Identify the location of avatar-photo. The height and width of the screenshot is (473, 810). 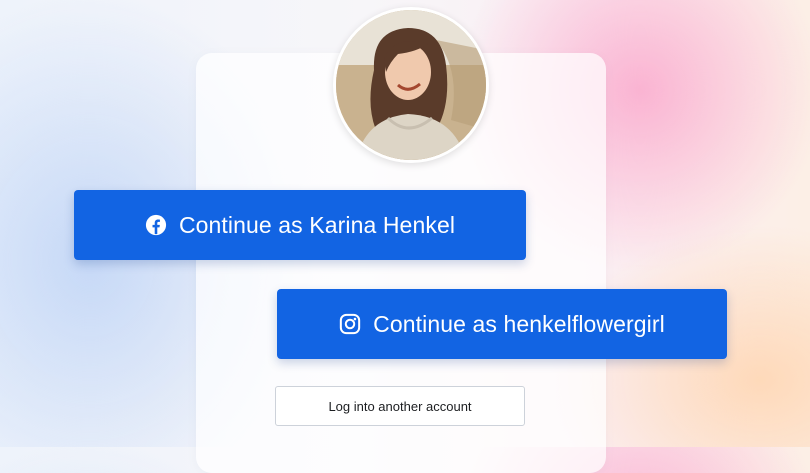
(411, 85).